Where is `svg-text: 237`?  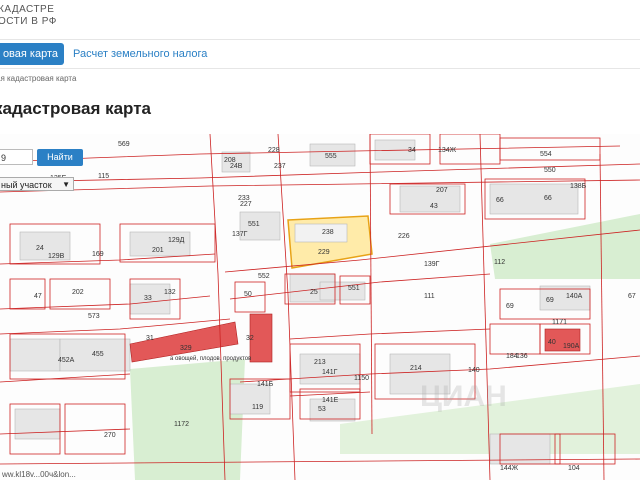
svg-text: 237 is located at coordinates (280, 166).